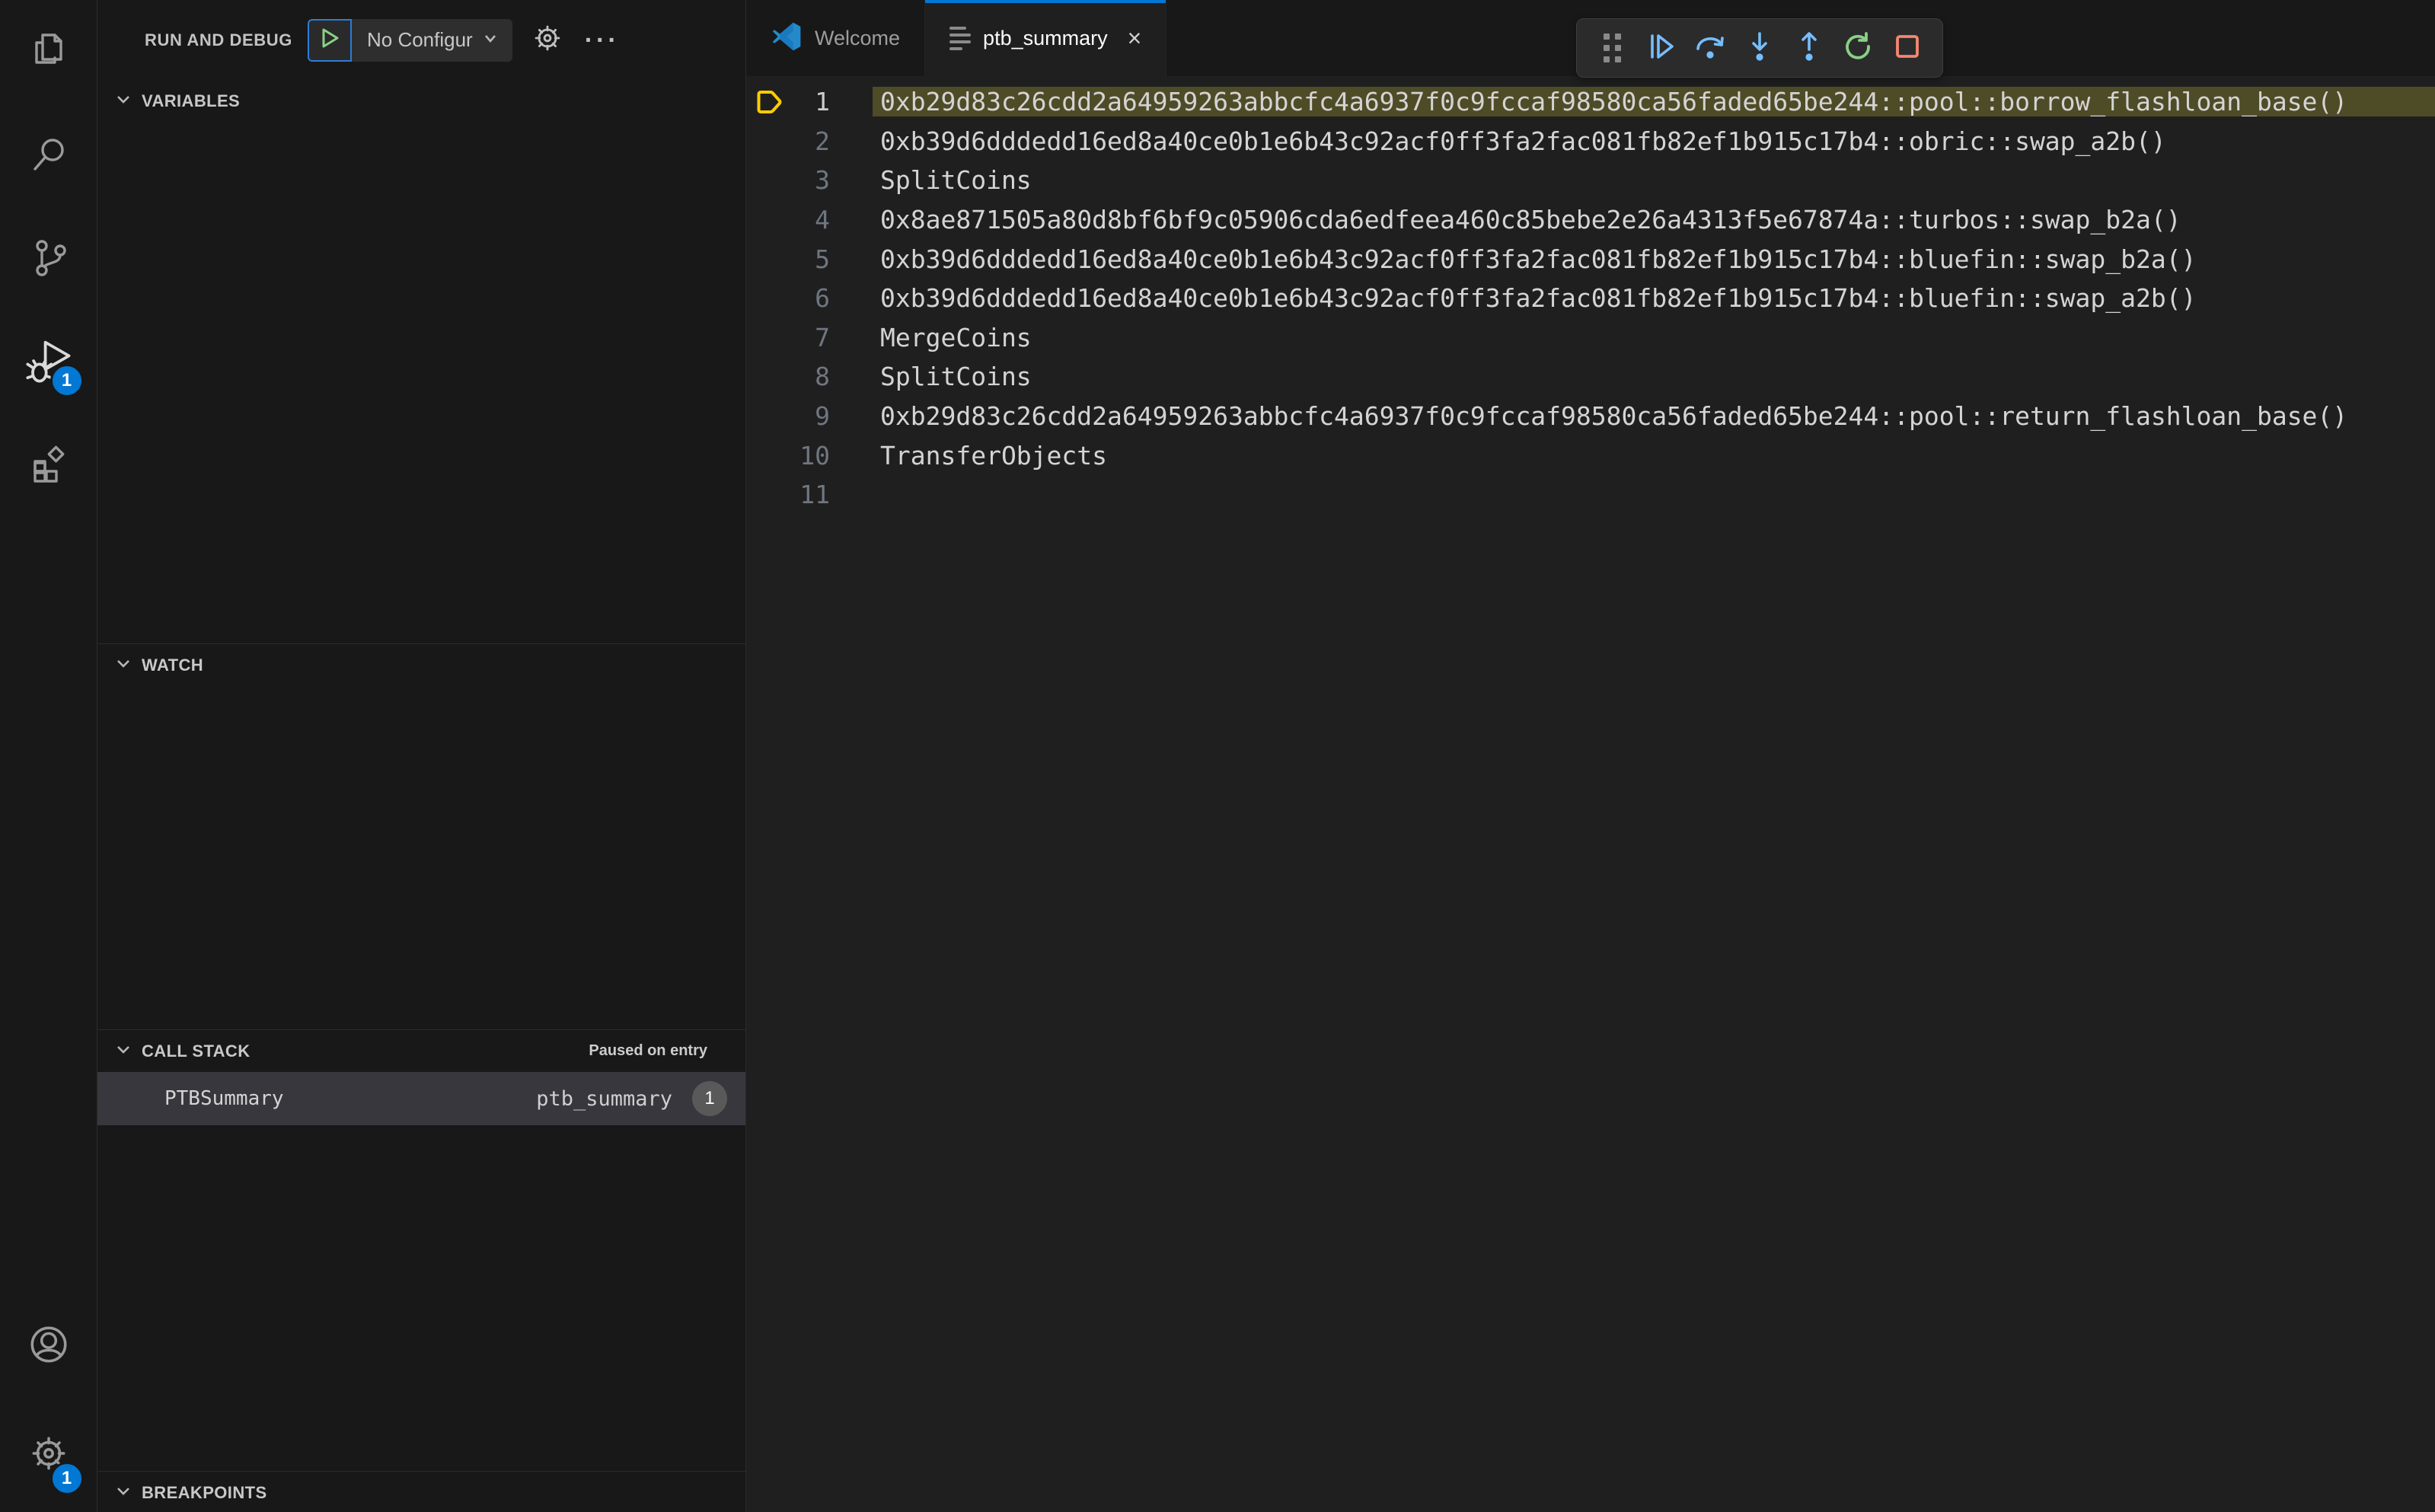  I want to click on section-label: WATCH, so click(173, 665).